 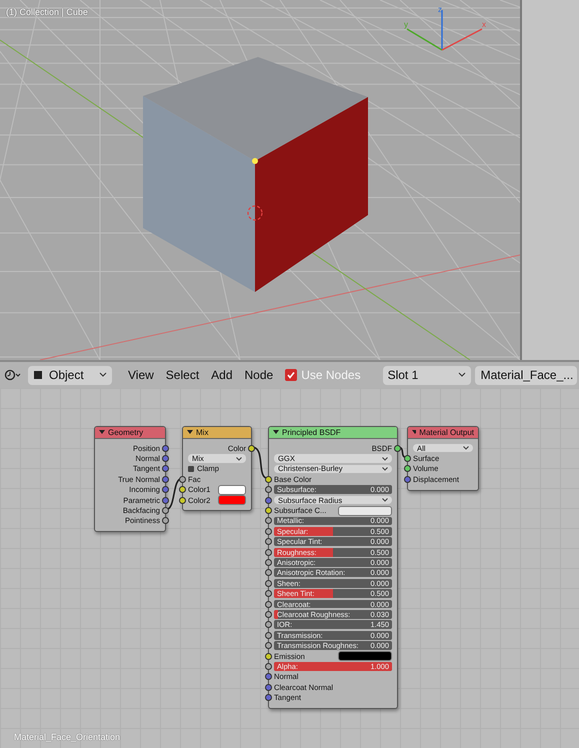 I want to click on node-header: Material Output, so click(x=443, y=433).